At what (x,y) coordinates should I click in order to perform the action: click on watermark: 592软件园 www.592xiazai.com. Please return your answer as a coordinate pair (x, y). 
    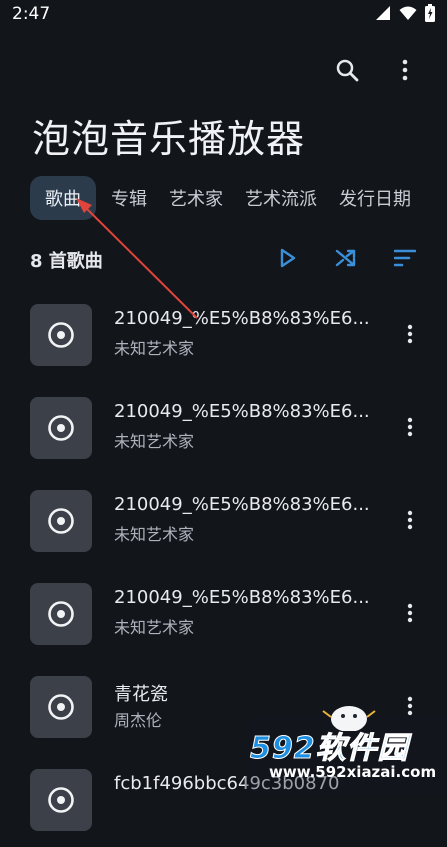
    Looking at the image, I should click on (346, 750).